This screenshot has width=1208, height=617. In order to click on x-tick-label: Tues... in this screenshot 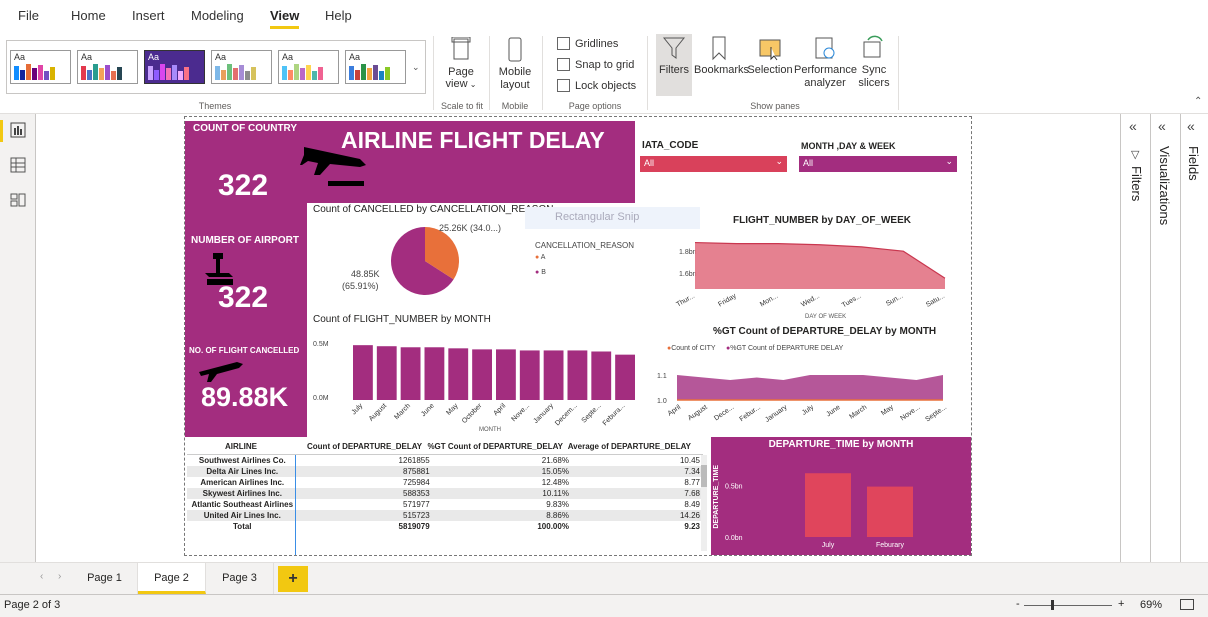, I will do `click(852, 301)`.